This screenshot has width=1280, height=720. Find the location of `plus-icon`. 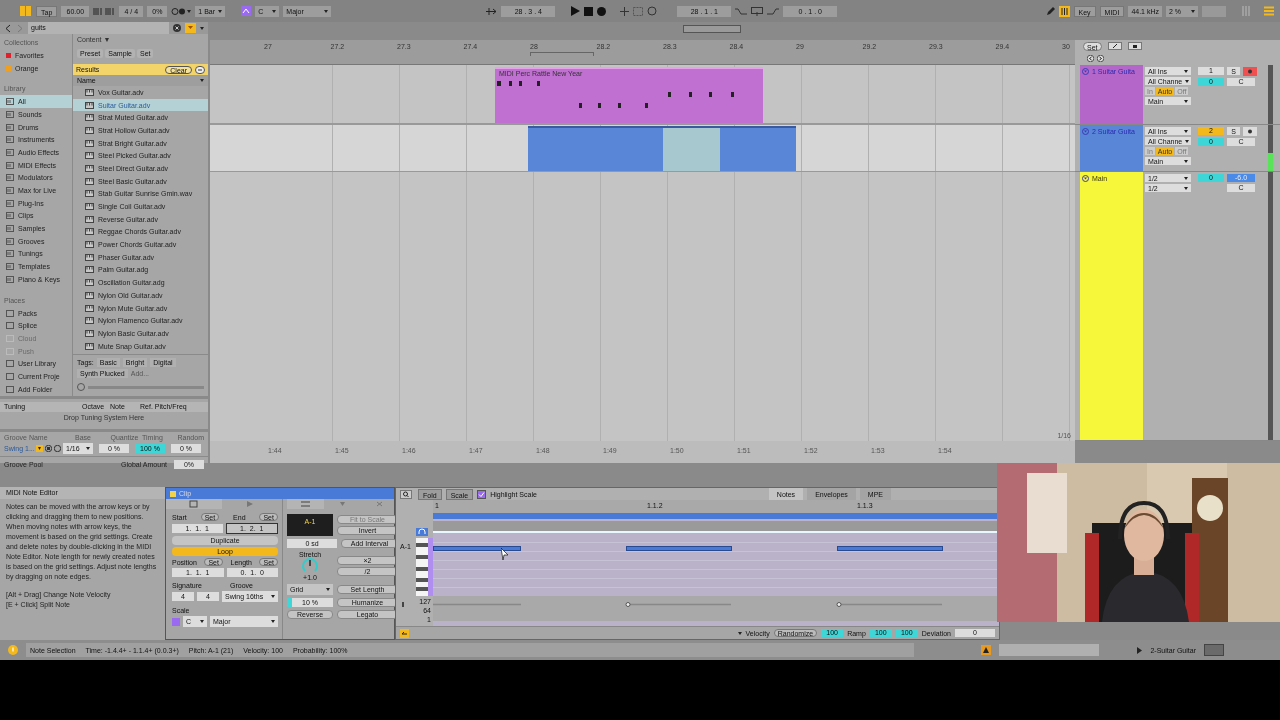

plus-icon is located at coordinates (625, 11).